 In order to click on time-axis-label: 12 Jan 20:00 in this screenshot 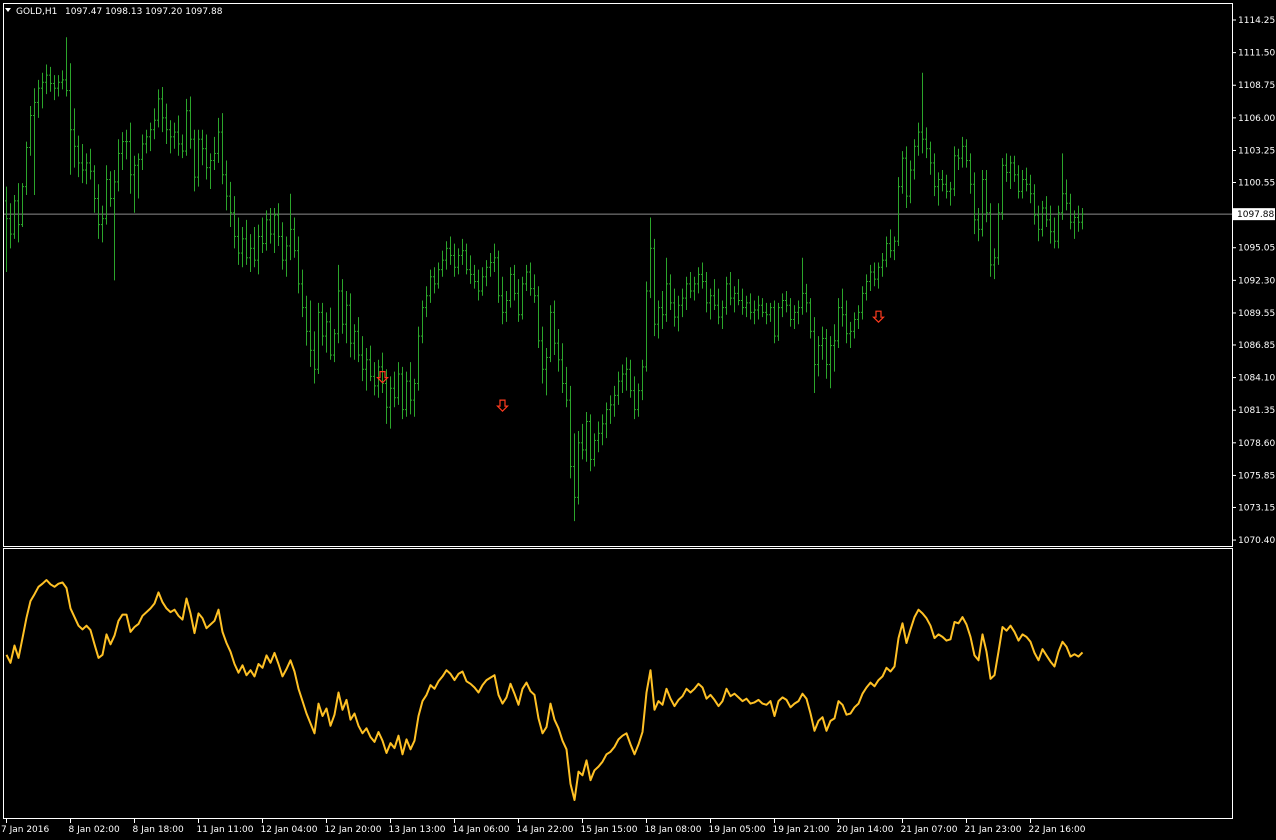, I will do `click(353, 830)`.